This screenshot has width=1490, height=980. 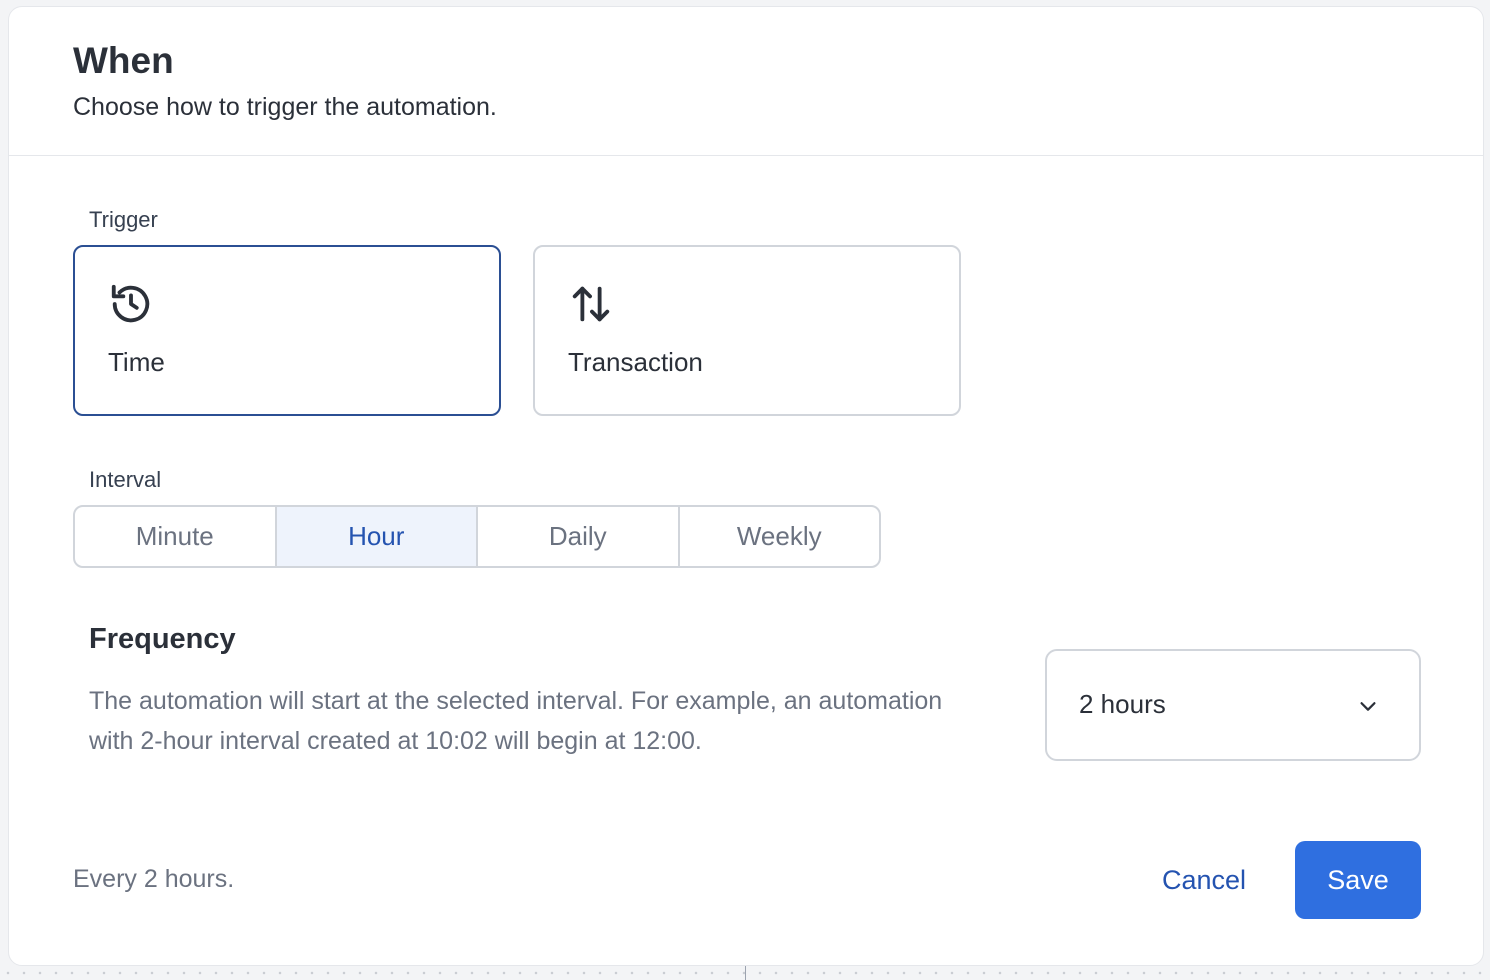 What do you see at coordinates (1233, 705) in the screenshot?
I see `frequency-select: 2 hours` at bounding box center [1233, 705].